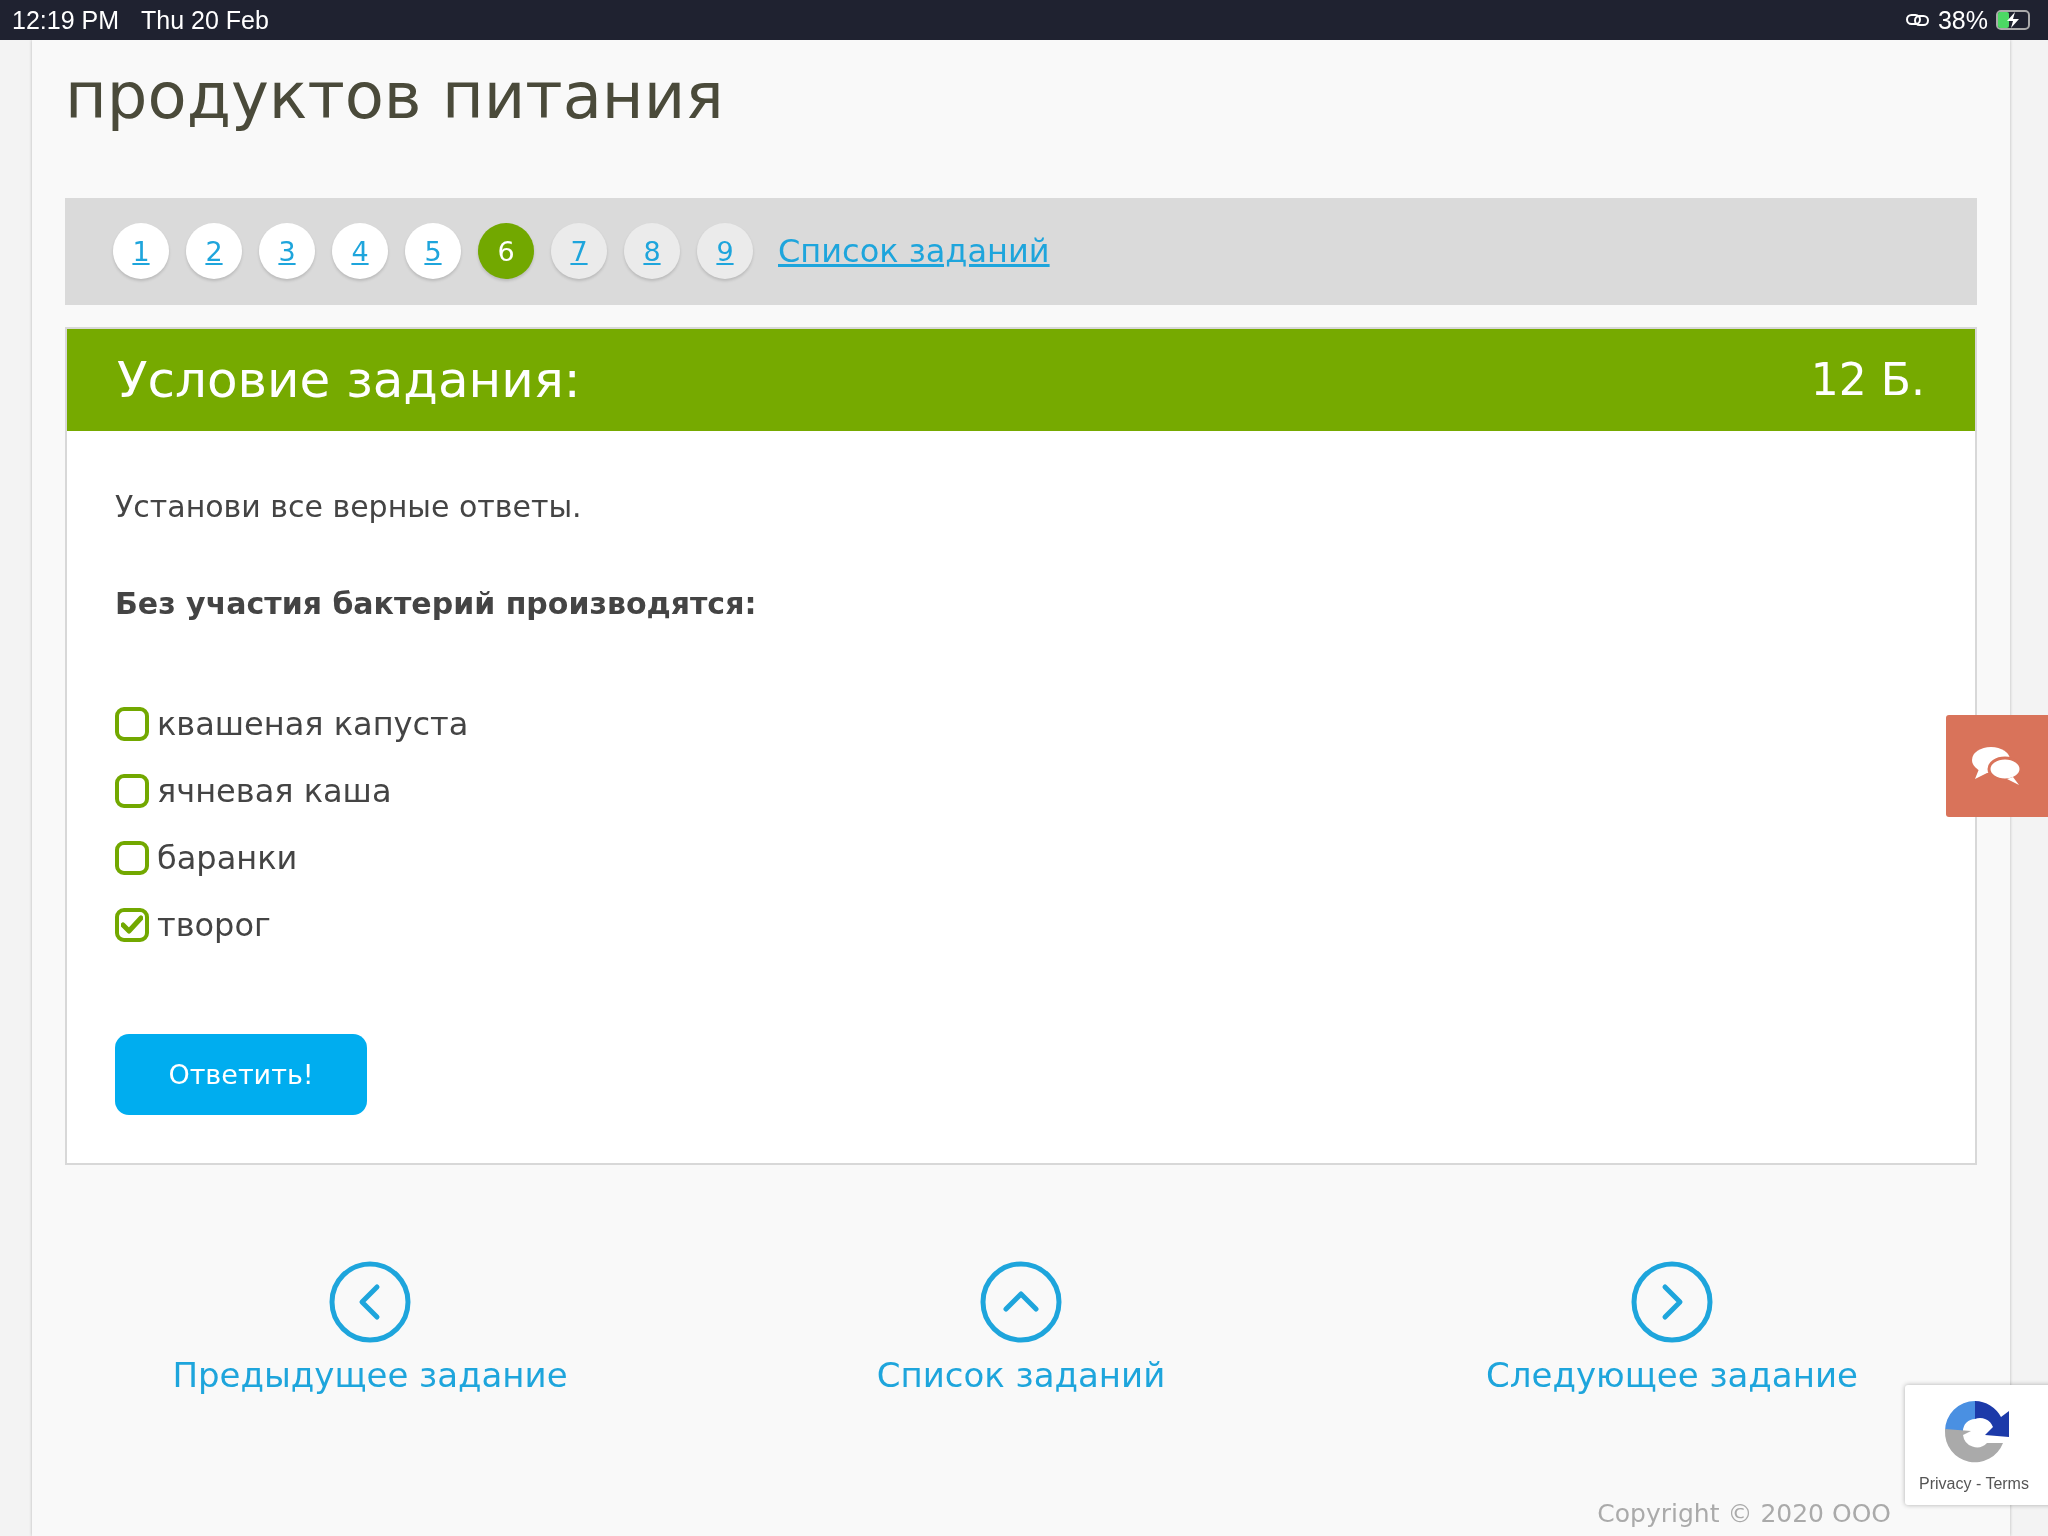 This screenshot has width=2048, height=1536. I want to click on submit-button: Ответить!, so click(241, 1074).